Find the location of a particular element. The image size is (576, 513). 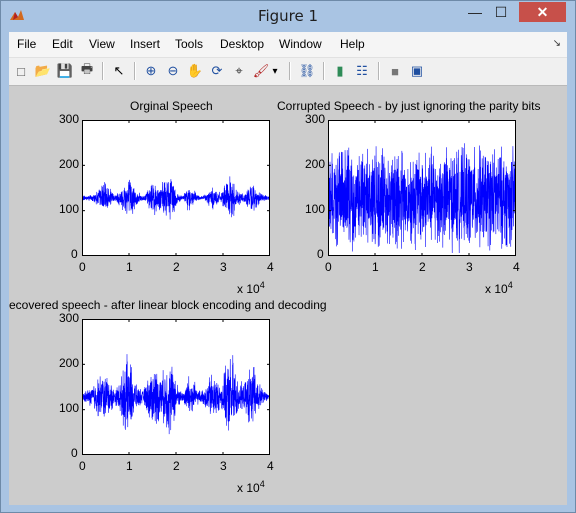

axes1-xtick: 1 is located at coordinates (129, 267).